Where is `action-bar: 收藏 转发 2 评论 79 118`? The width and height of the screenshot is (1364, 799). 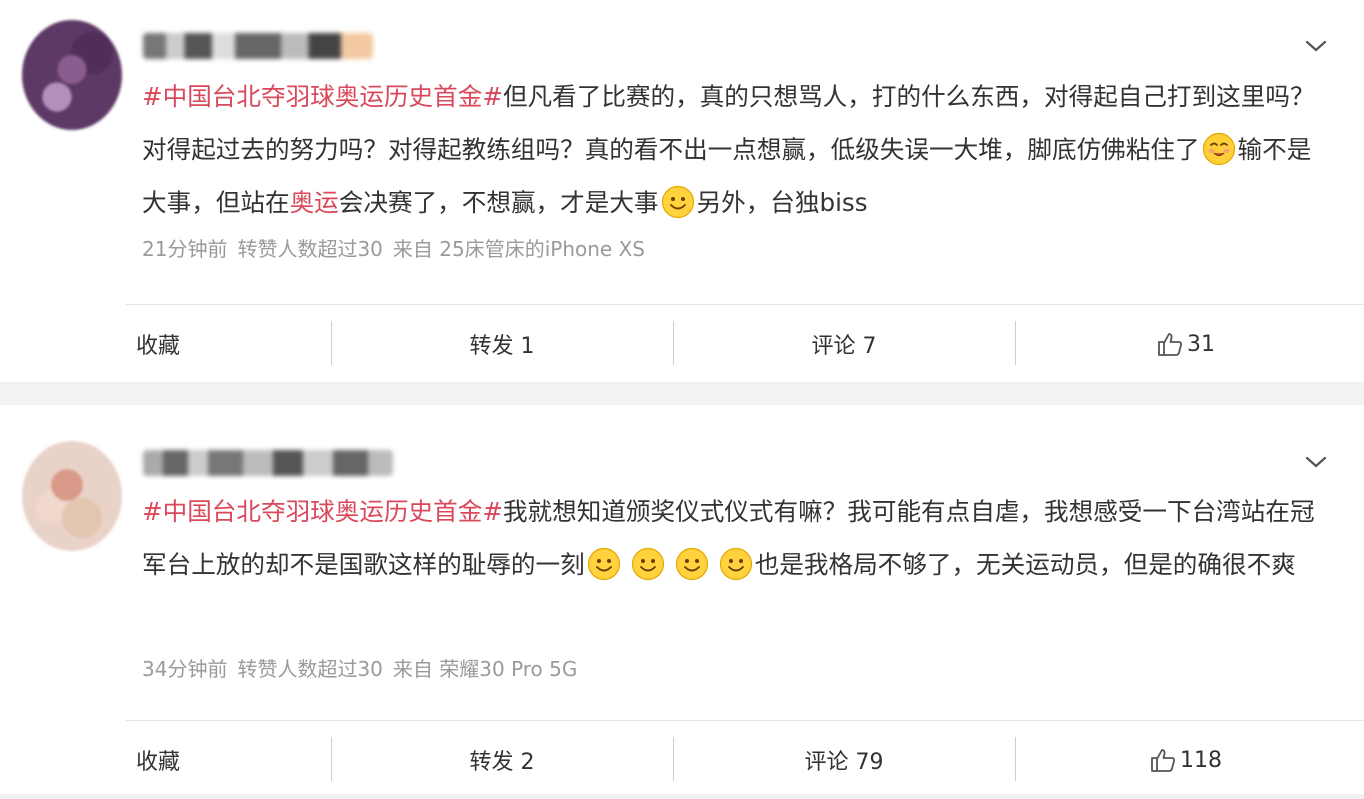 action-bar: 收藏 转发 2 评论 79 118 is located at coordinates (682, 760).